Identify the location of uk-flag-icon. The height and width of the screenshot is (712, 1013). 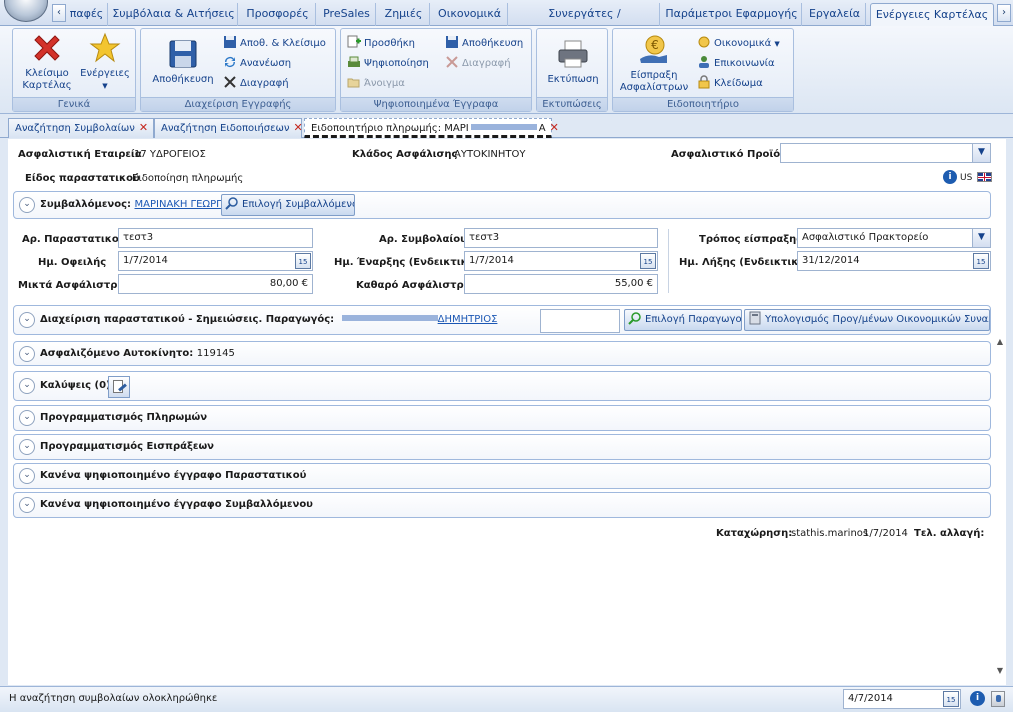
(984, 177).